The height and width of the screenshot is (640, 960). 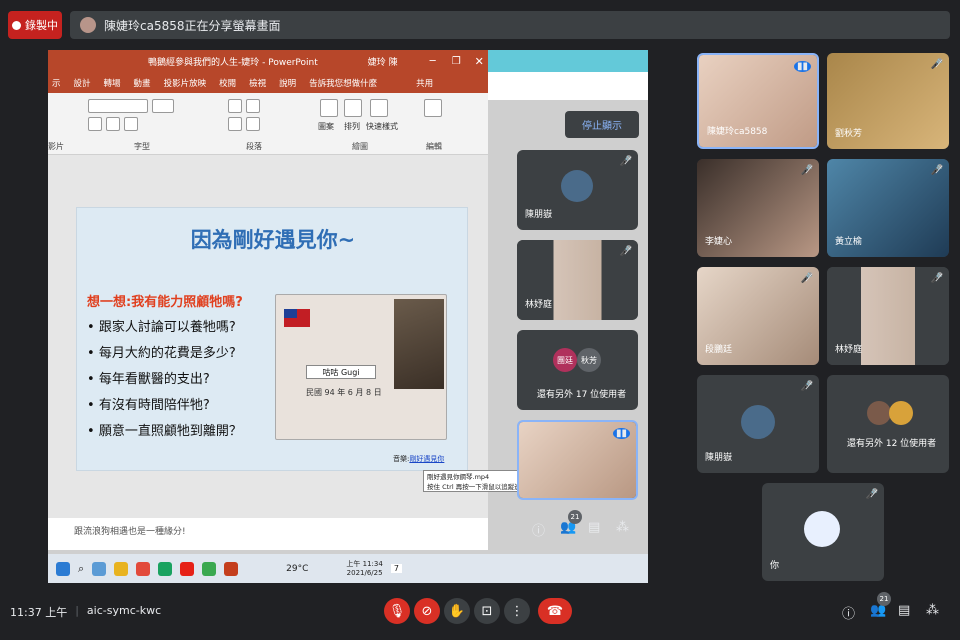 I want to click on align-center-icon, so click(x=253, y=124).